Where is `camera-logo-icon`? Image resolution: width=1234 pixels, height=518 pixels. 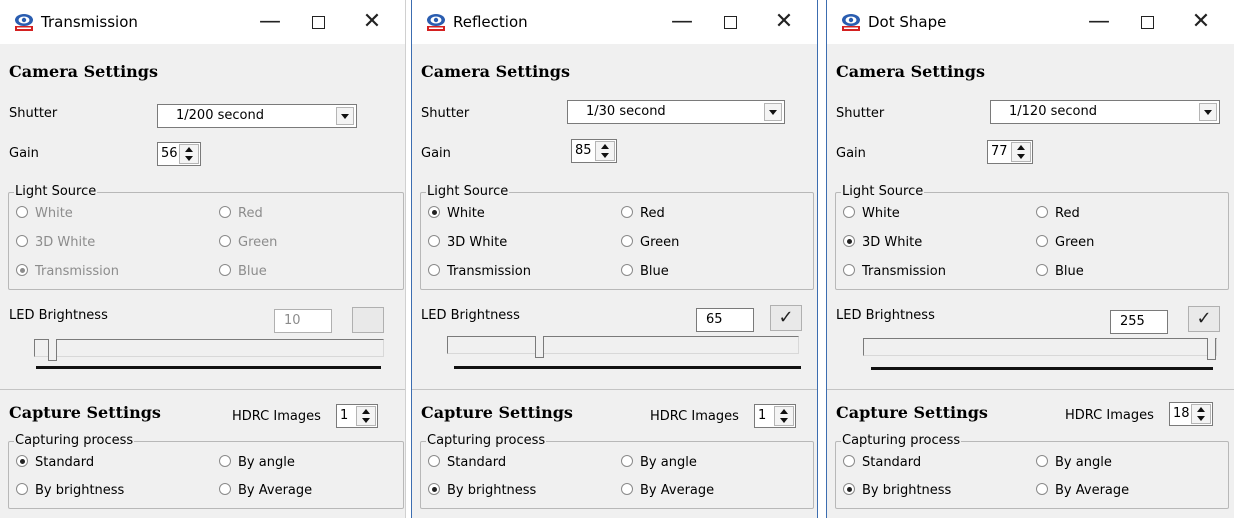 camera-logo-icon is located at coordinates (24, 22).